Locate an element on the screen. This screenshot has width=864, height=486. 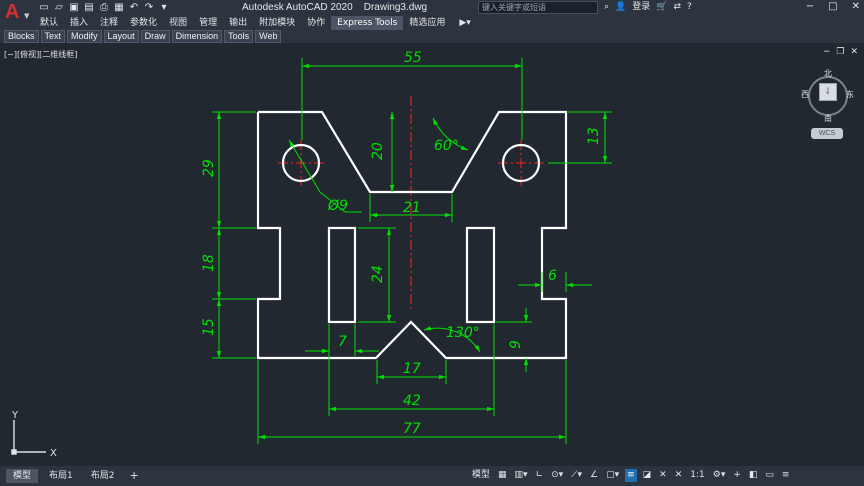
object-snap-tracking-icon: ∠ is located at coordinates (594, 475).